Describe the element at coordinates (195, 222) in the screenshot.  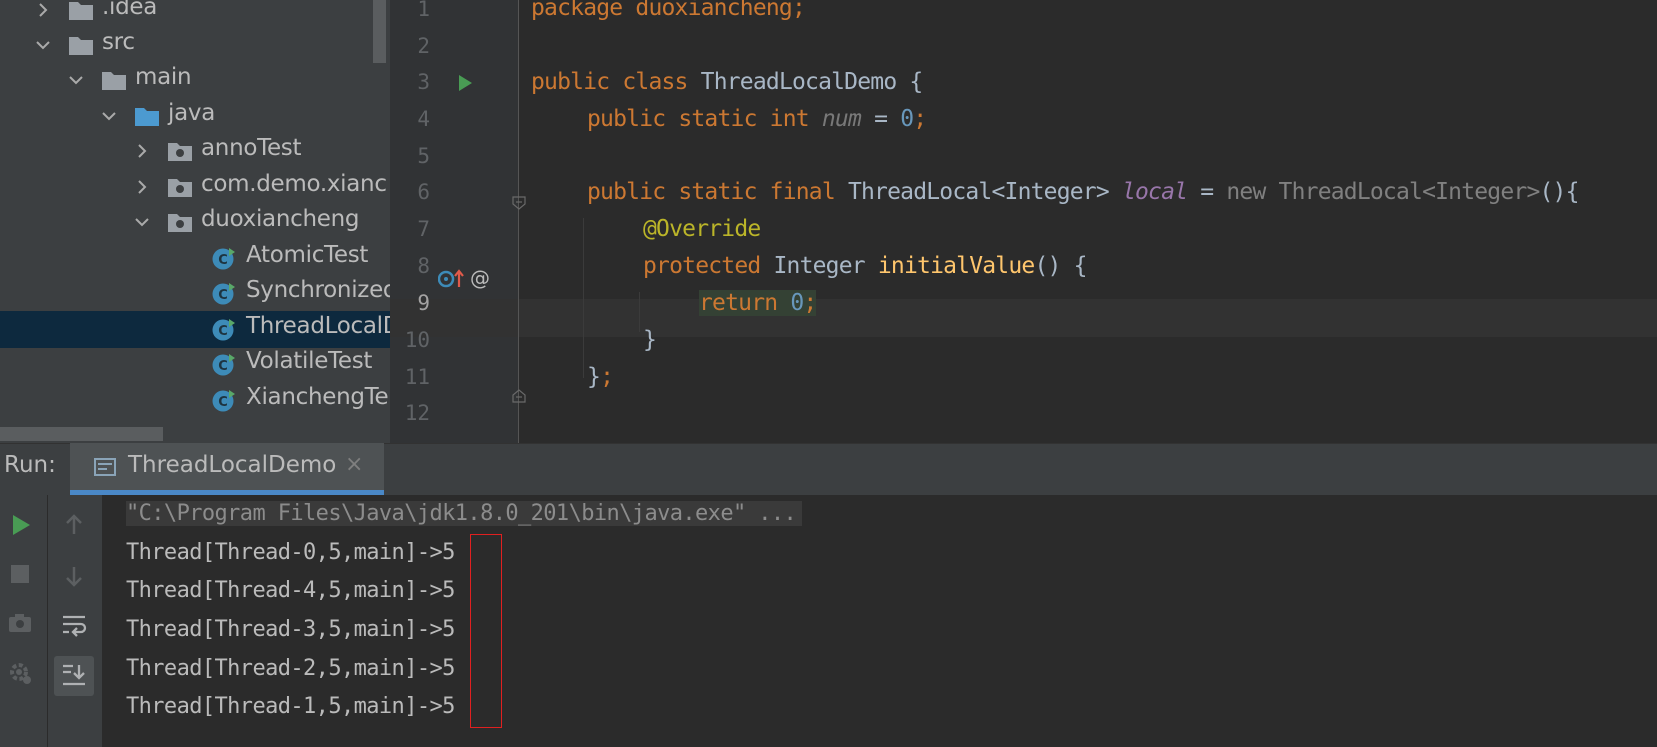
I see `tree-item-duoxiancheng: duoxiancheng` at that location.